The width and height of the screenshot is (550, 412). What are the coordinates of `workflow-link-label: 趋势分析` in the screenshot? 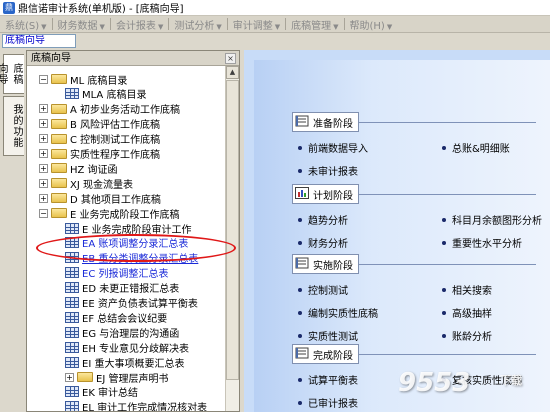 It's located at (328, 221).